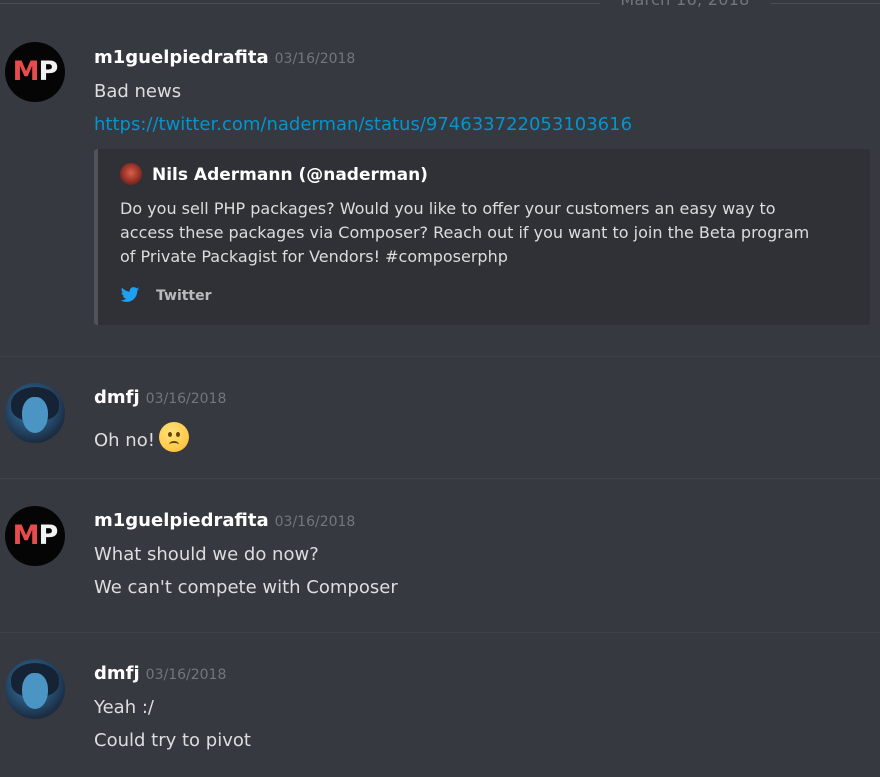 This screenshot has width=880, height=777. I want to click on message-text: Bad news, so click(138, 91).